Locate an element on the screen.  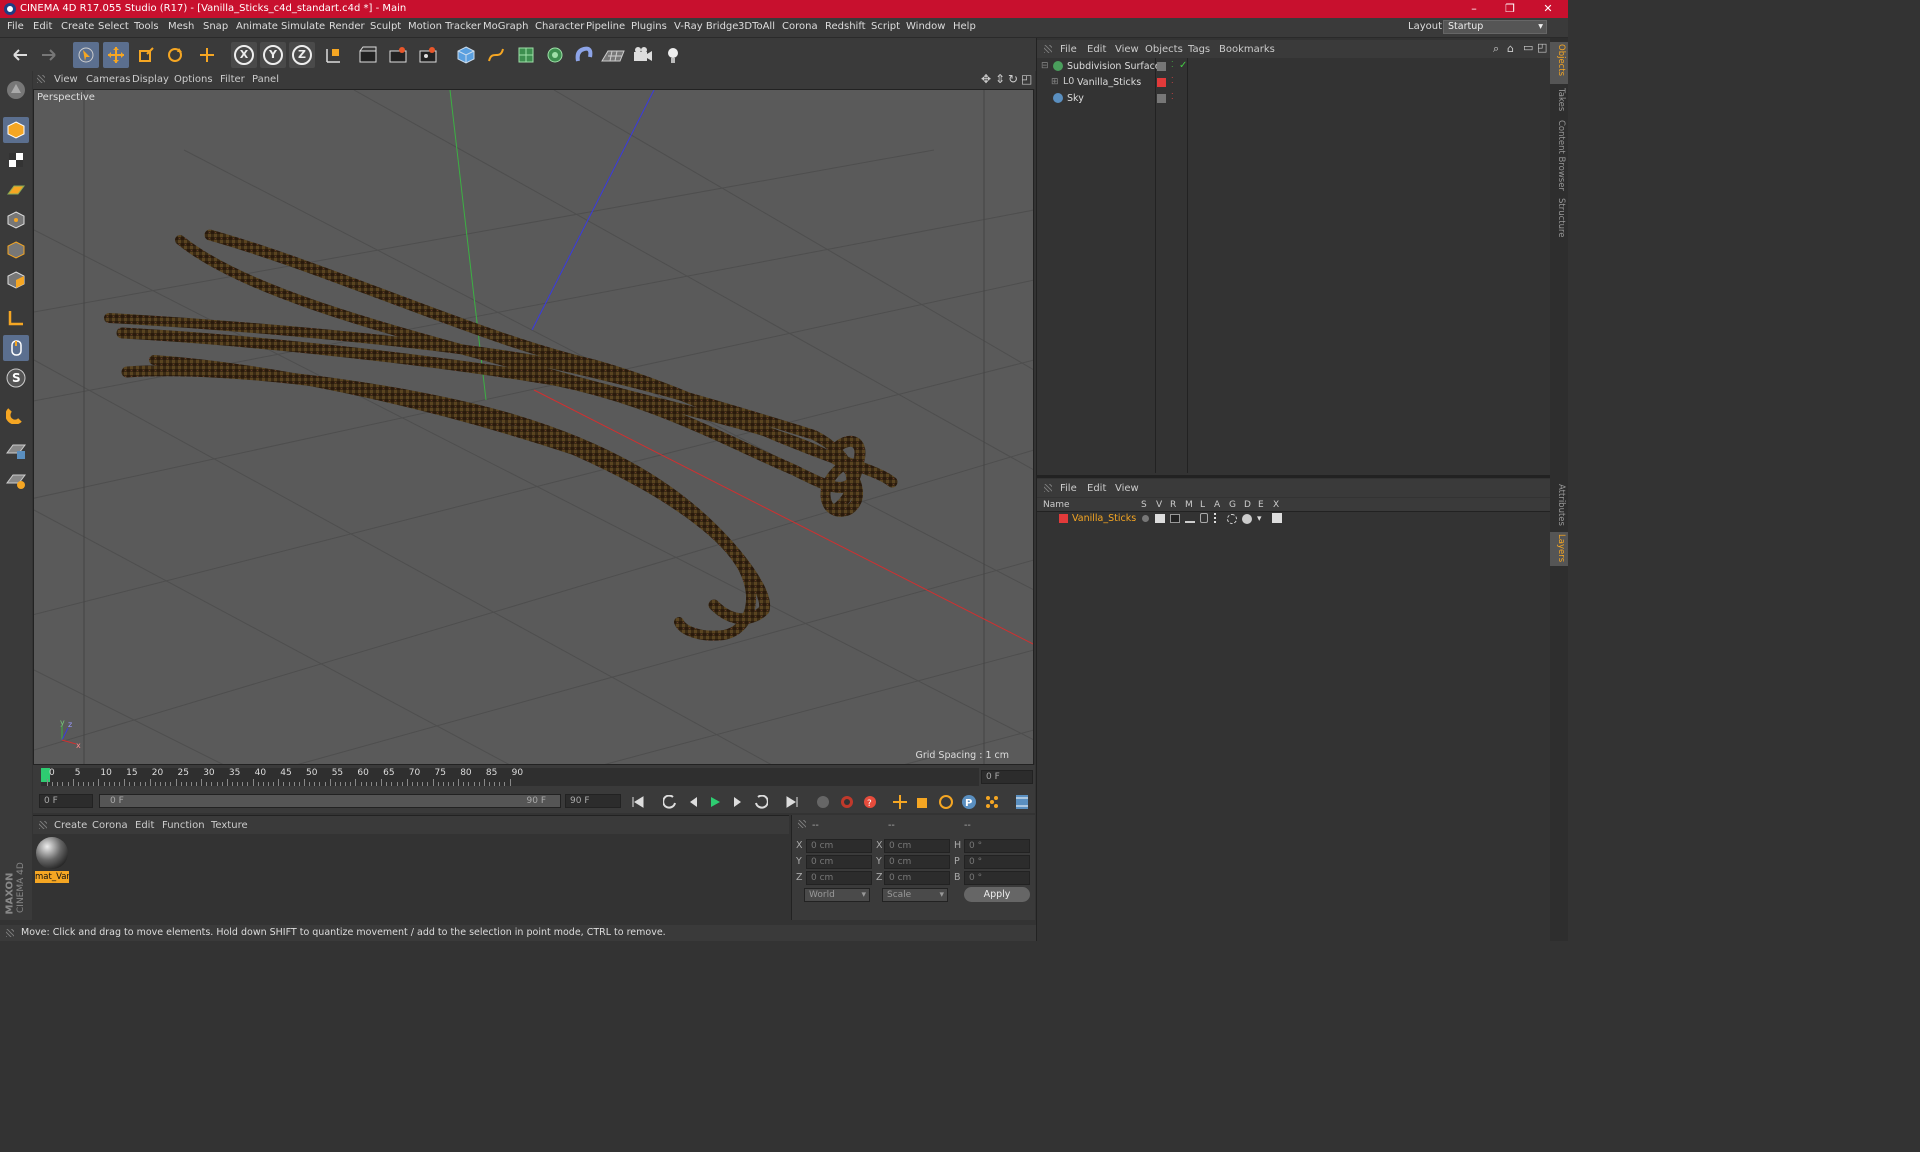
menu-3dtoall: 3DToAll is located at coordinates (756, 26).